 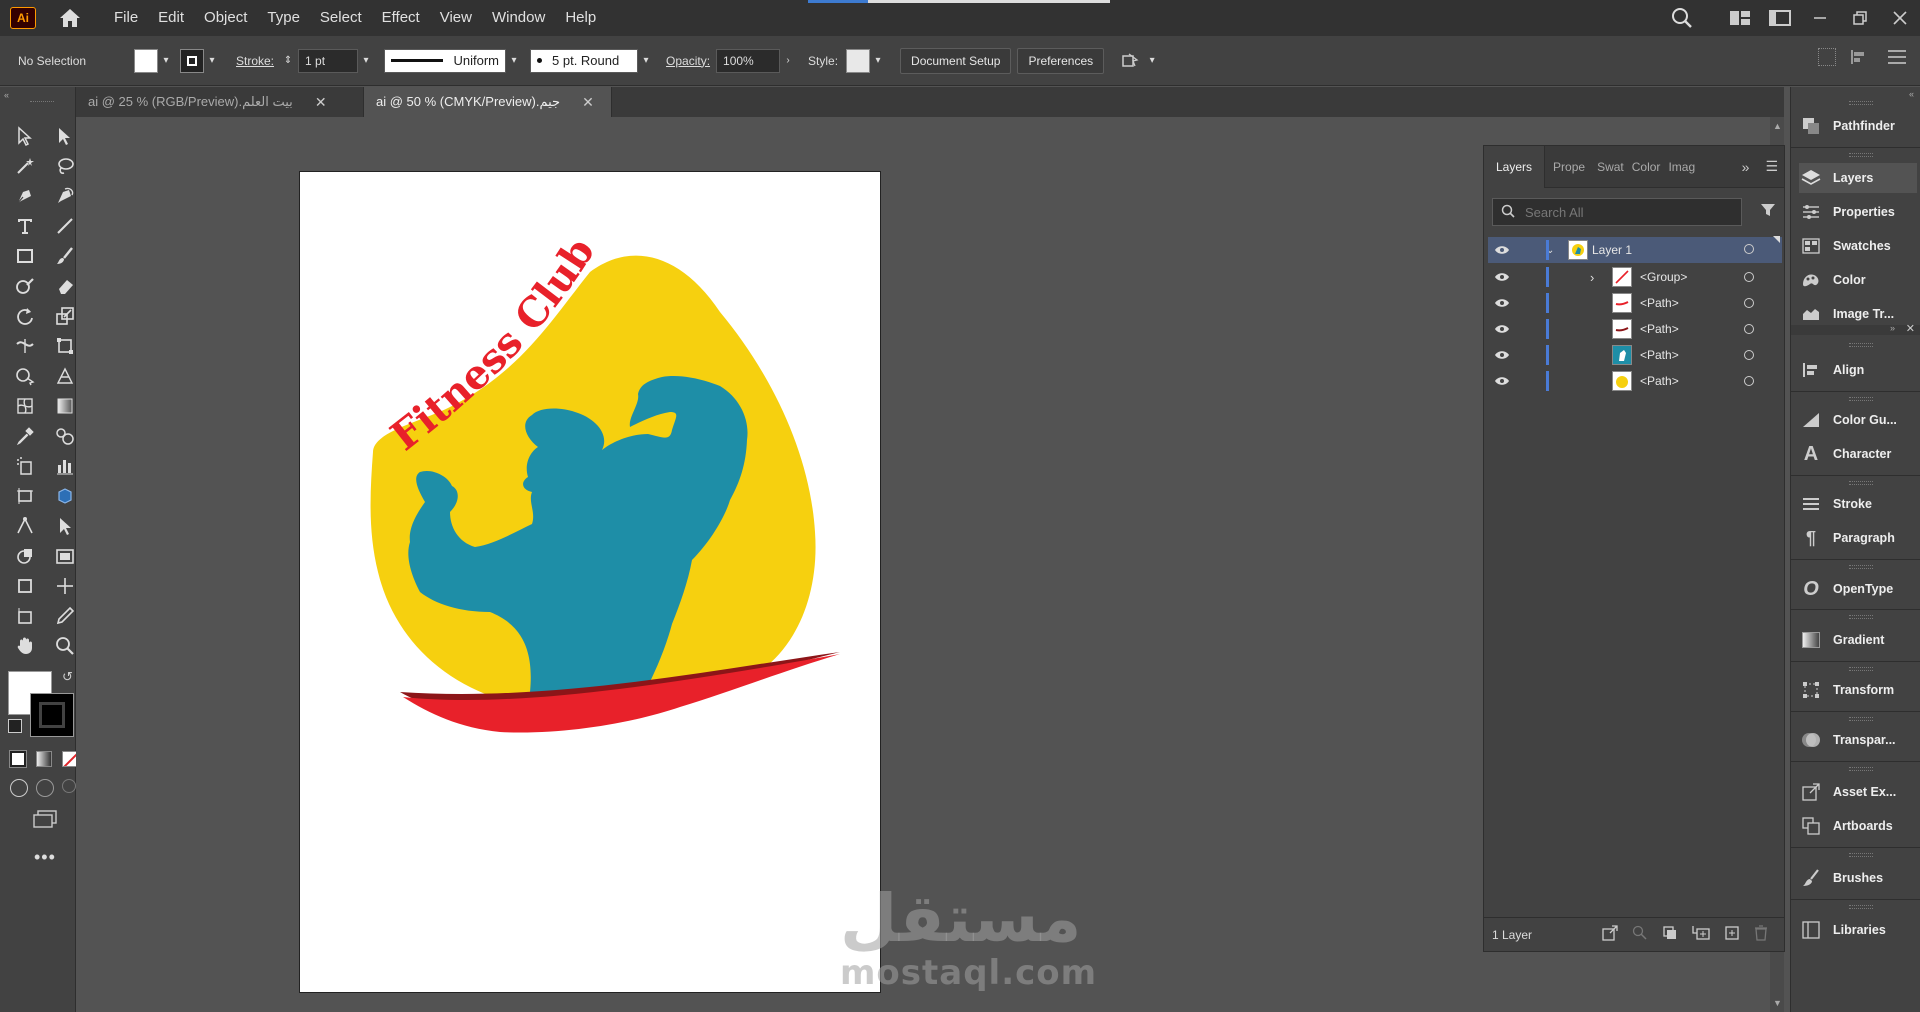 What do you see at coordinates (445, 60) in the screenshot?
I see `stroke-profile-field: Uniform` at bounding box center [445, 60].